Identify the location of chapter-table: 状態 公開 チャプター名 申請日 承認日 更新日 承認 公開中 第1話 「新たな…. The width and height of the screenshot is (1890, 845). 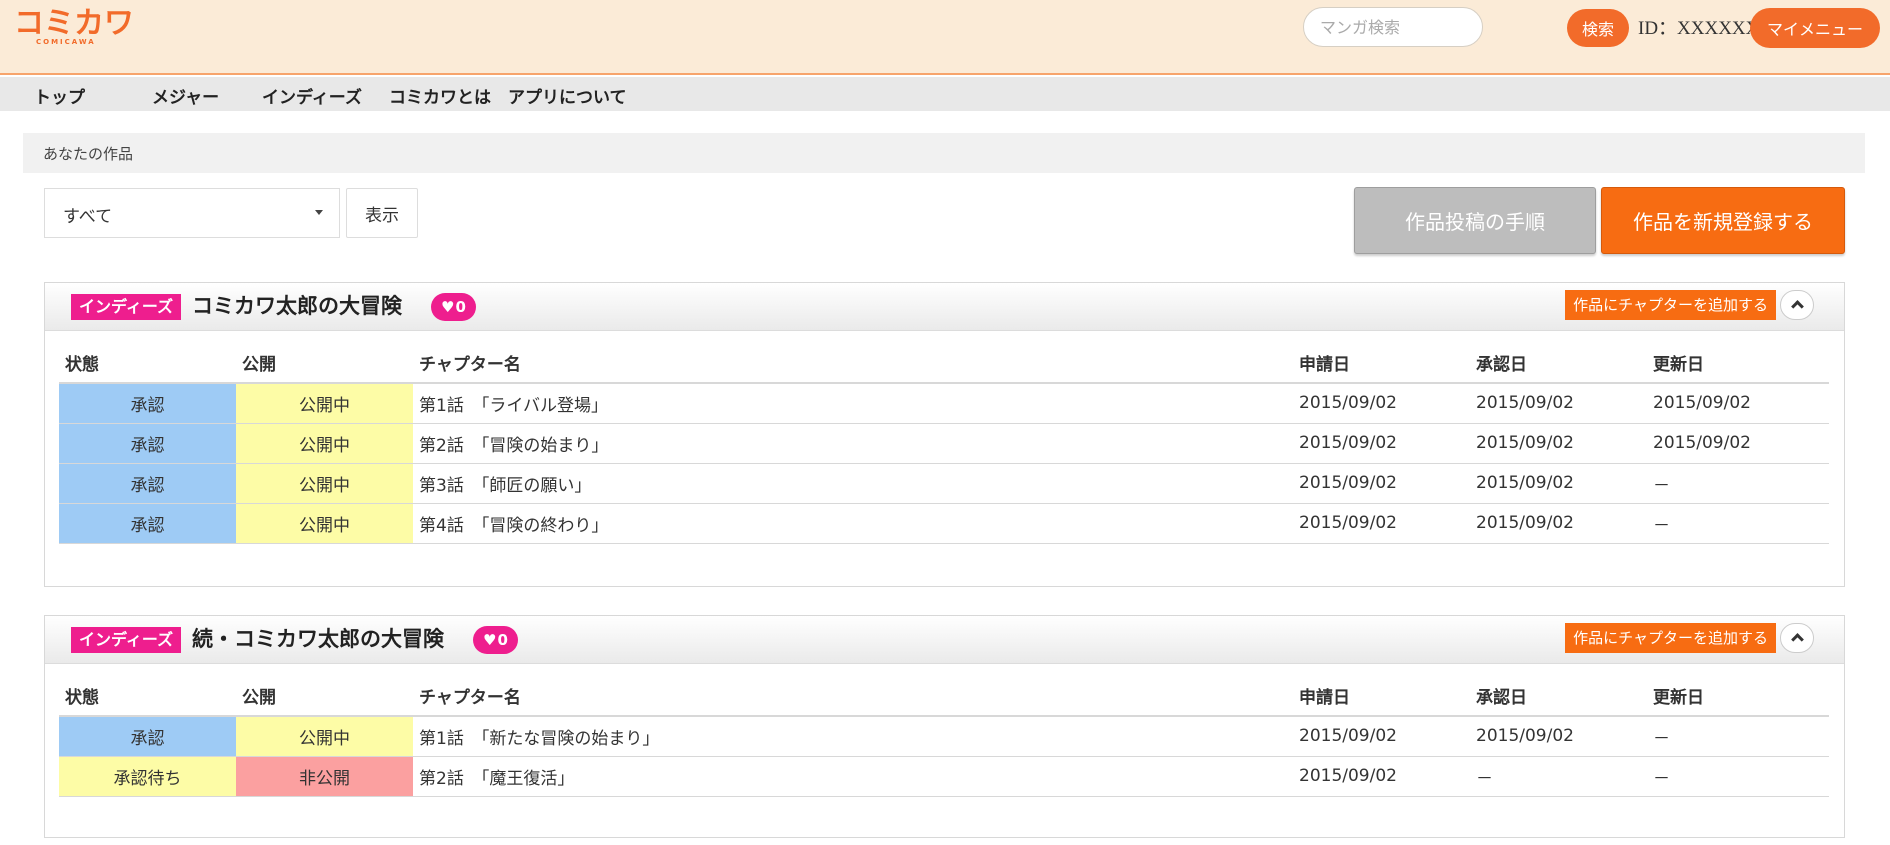
(944, 736).